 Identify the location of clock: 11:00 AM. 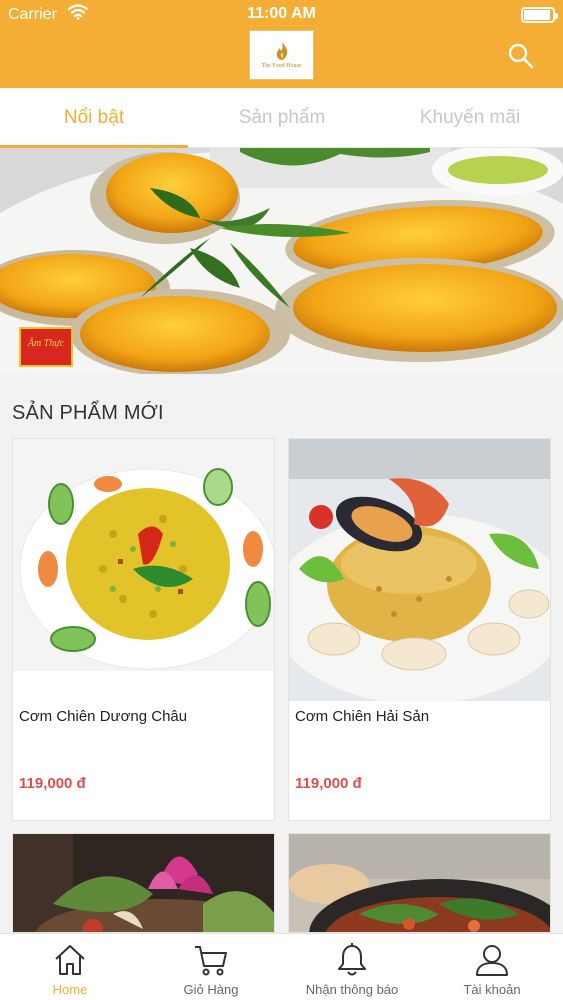
(281, 13).